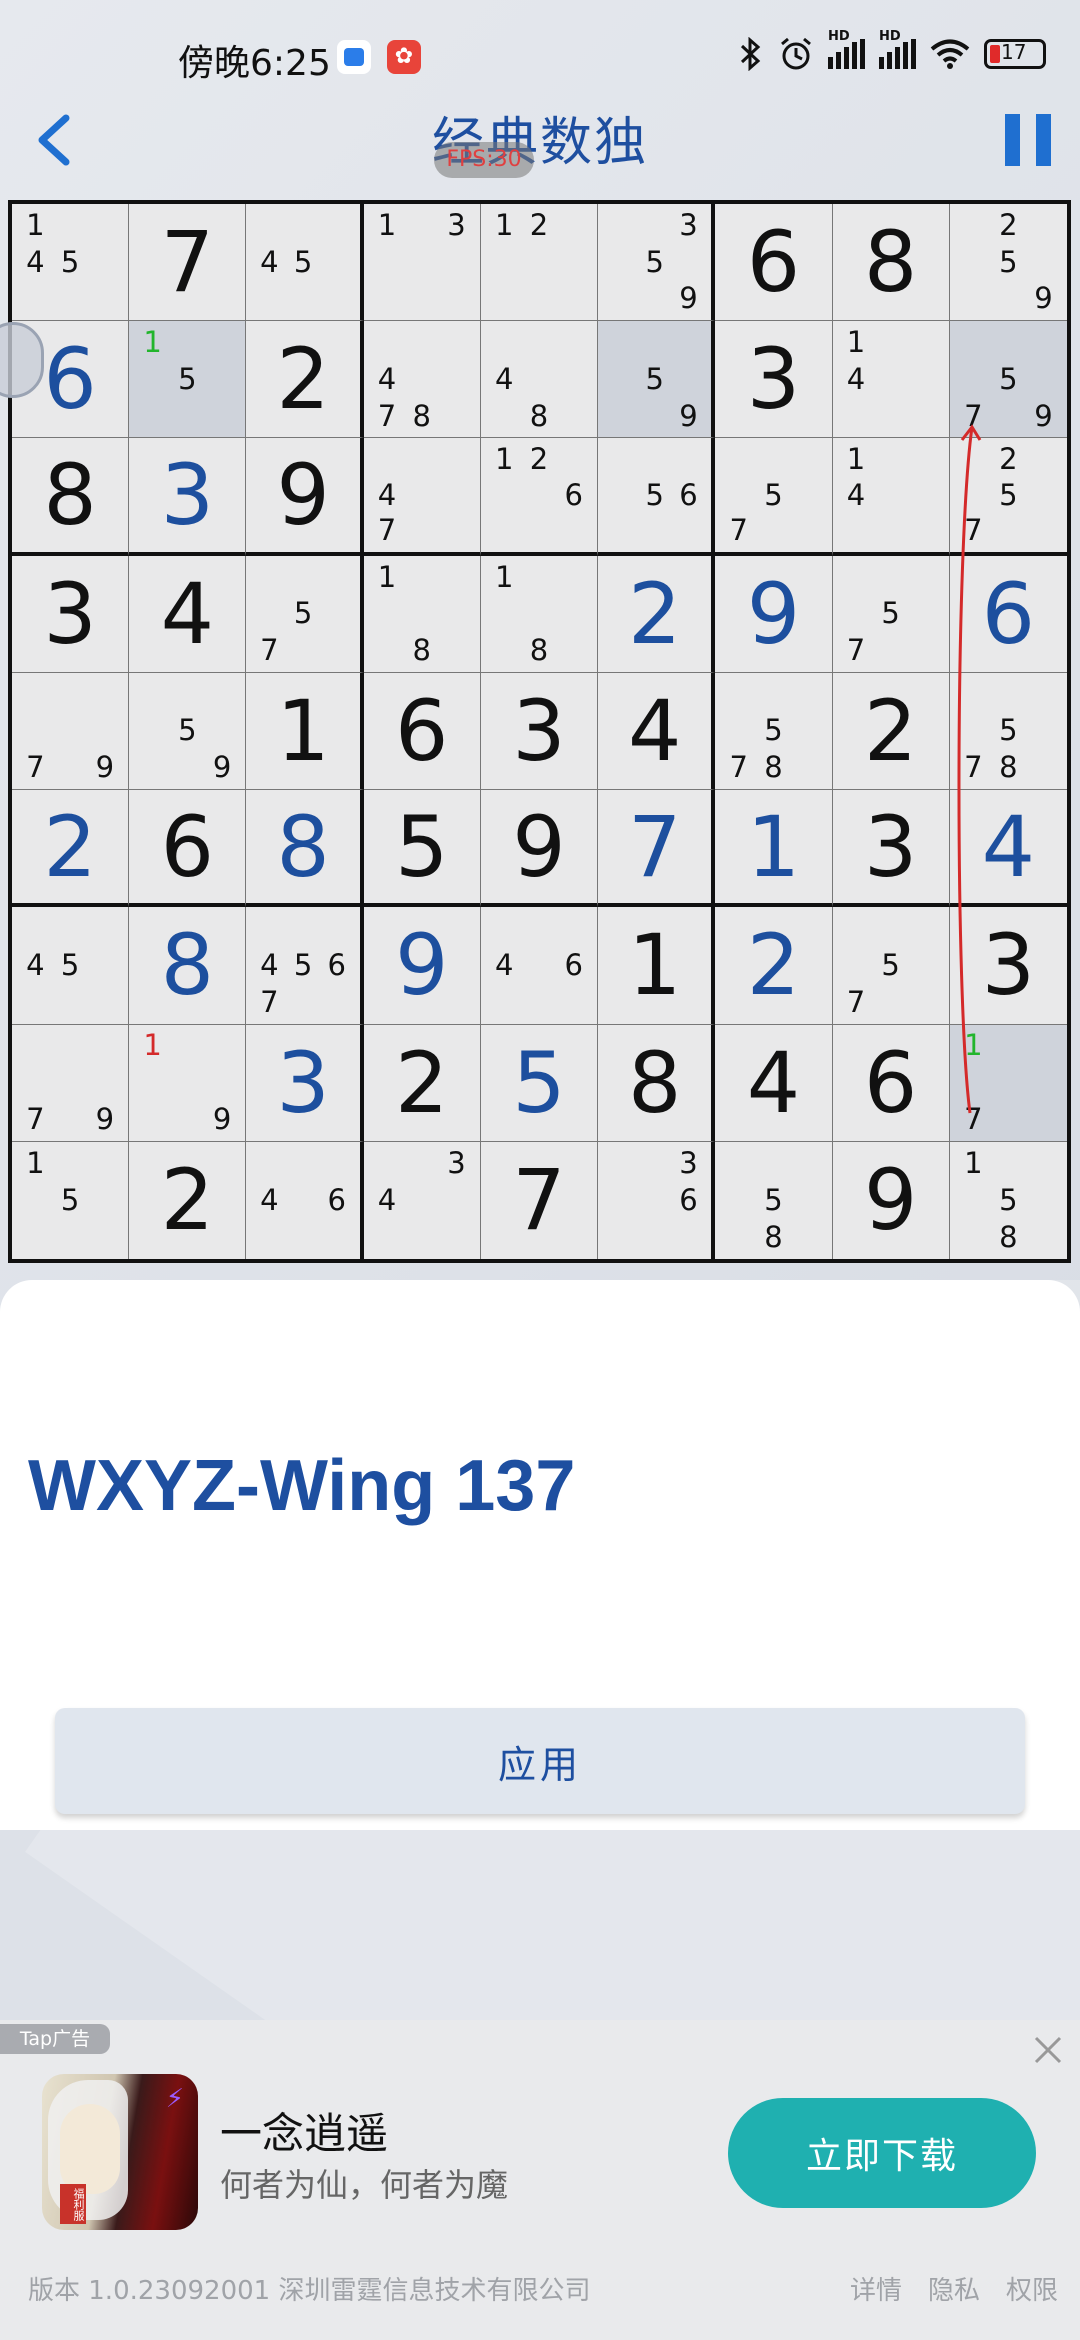 This screenshot has width=1080, height=2340. I want to click on ad-link-permissions: 权限, so click(1032, 2288).